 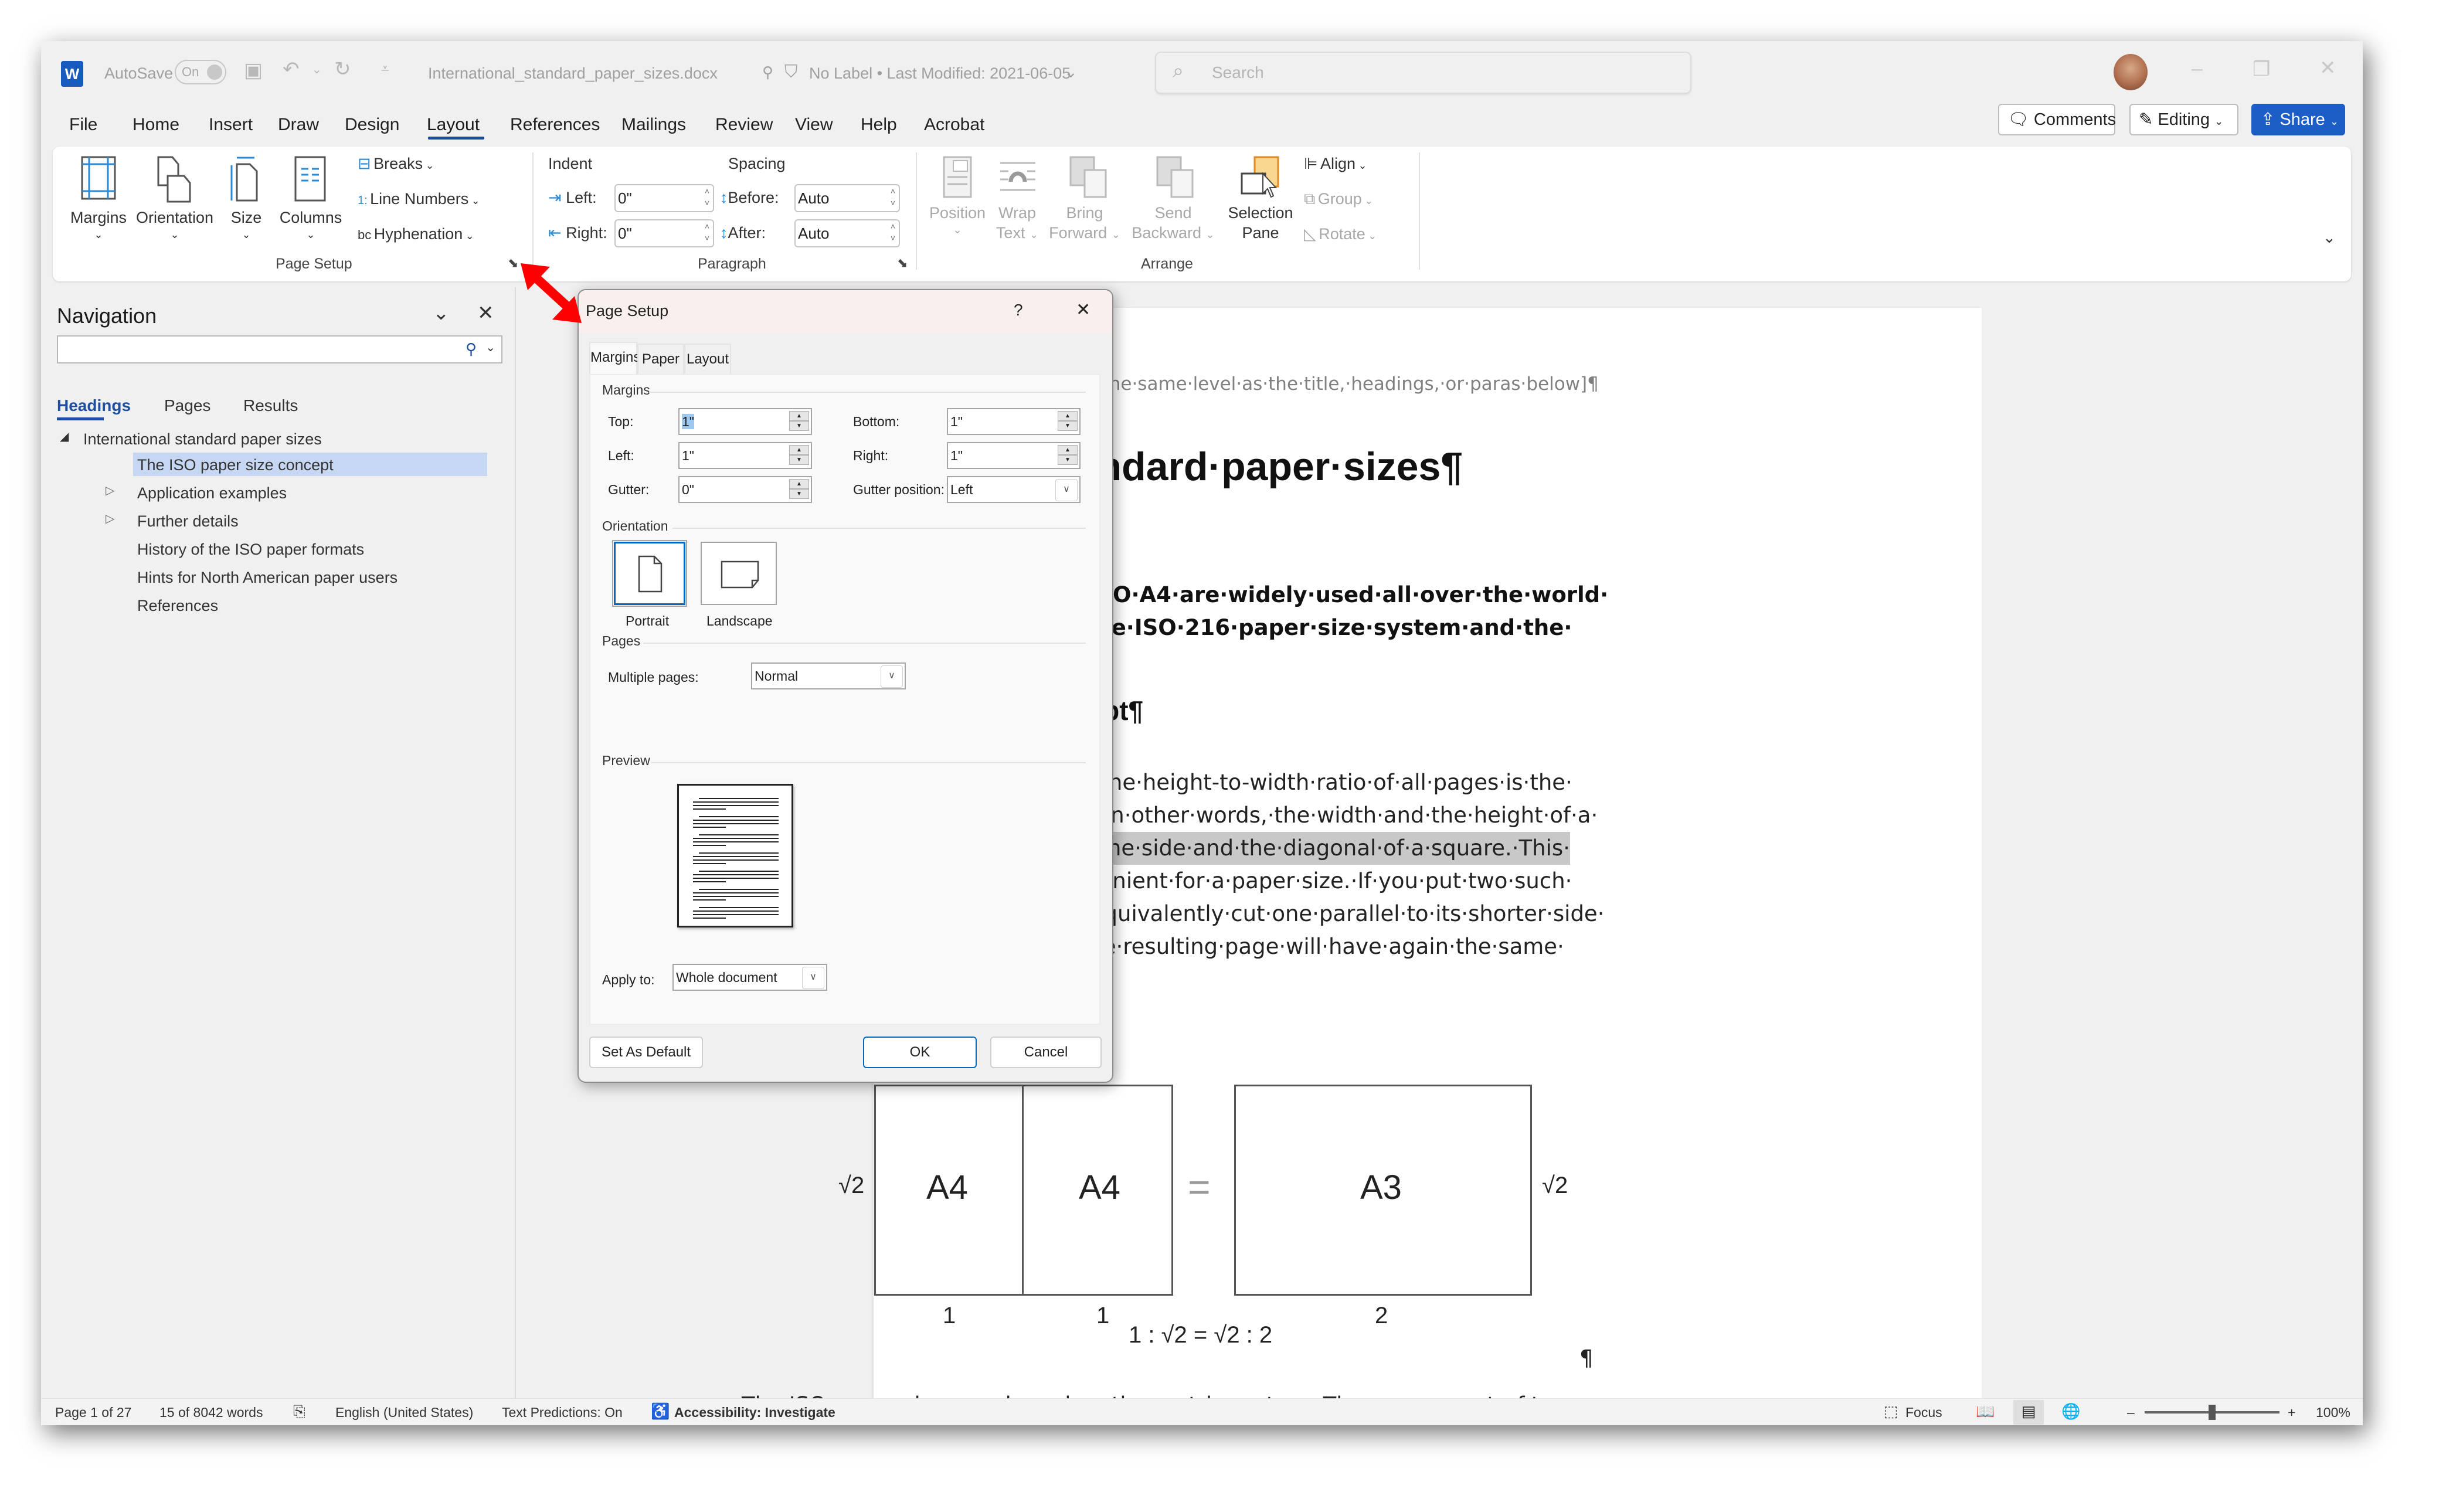 What do you see at coordinates (2197, 68) in the screenshot?
I see `minimize-icon: –` at bounding box center [2197, 68].